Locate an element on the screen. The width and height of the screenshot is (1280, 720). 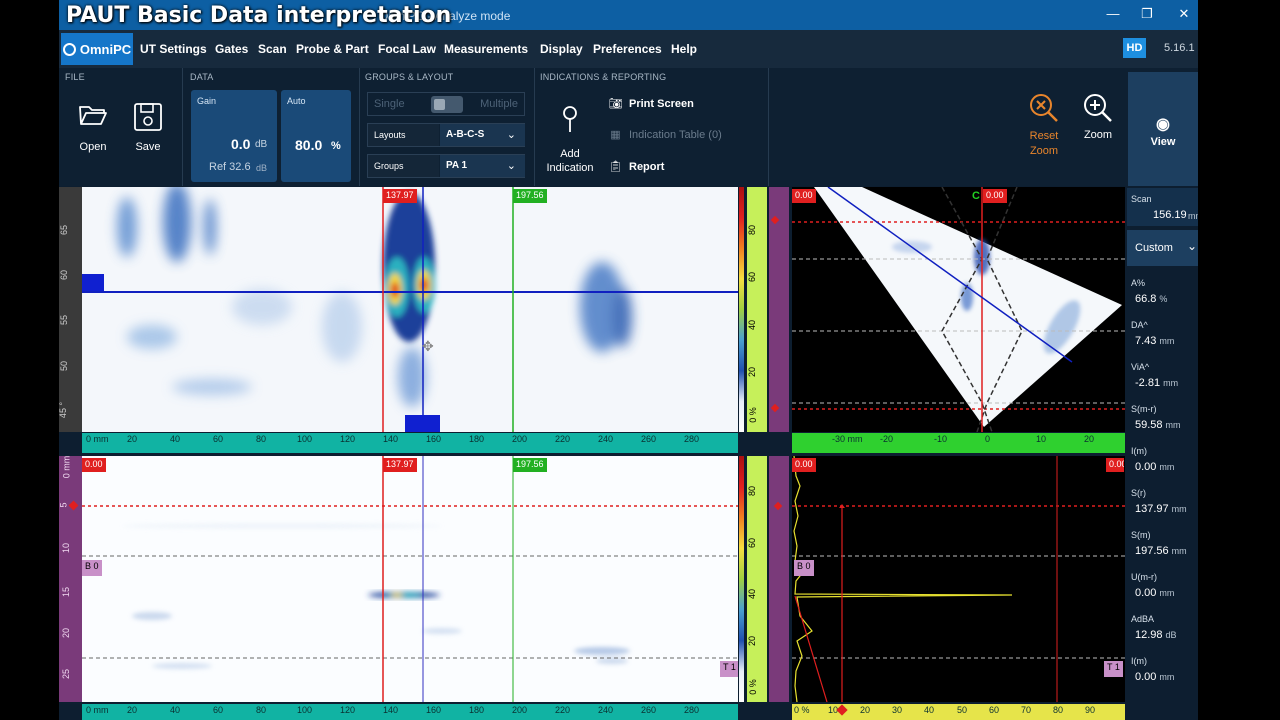
ascan-image is located at coordinates (958, 579).